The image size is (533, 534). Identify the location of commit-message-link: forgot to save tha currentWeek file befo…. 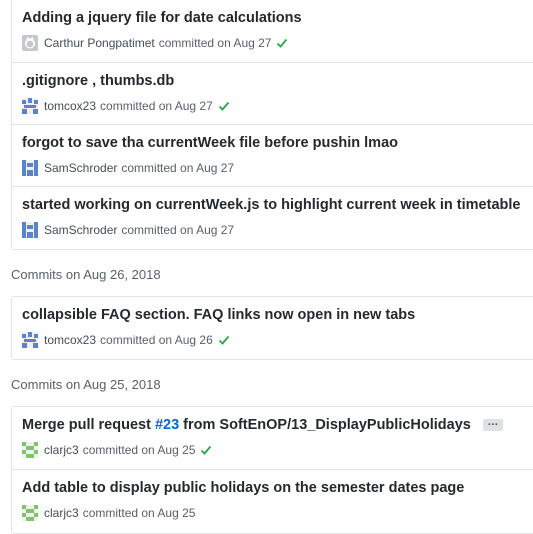
(210, 143).